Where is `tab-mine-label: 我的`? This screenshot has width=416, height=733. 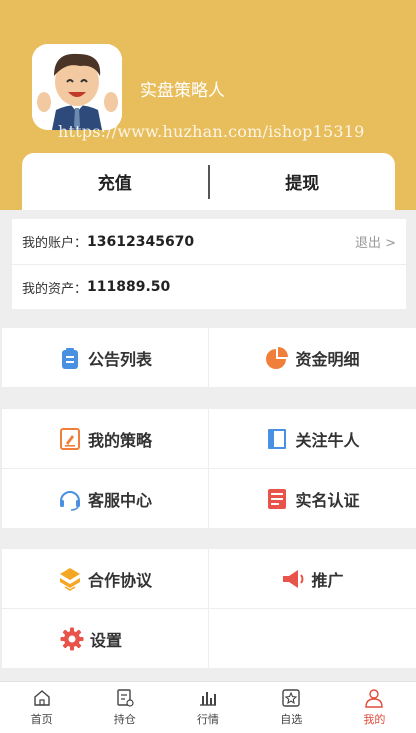
tab-mine-label: 我的 is located at coordinates (374, 719).